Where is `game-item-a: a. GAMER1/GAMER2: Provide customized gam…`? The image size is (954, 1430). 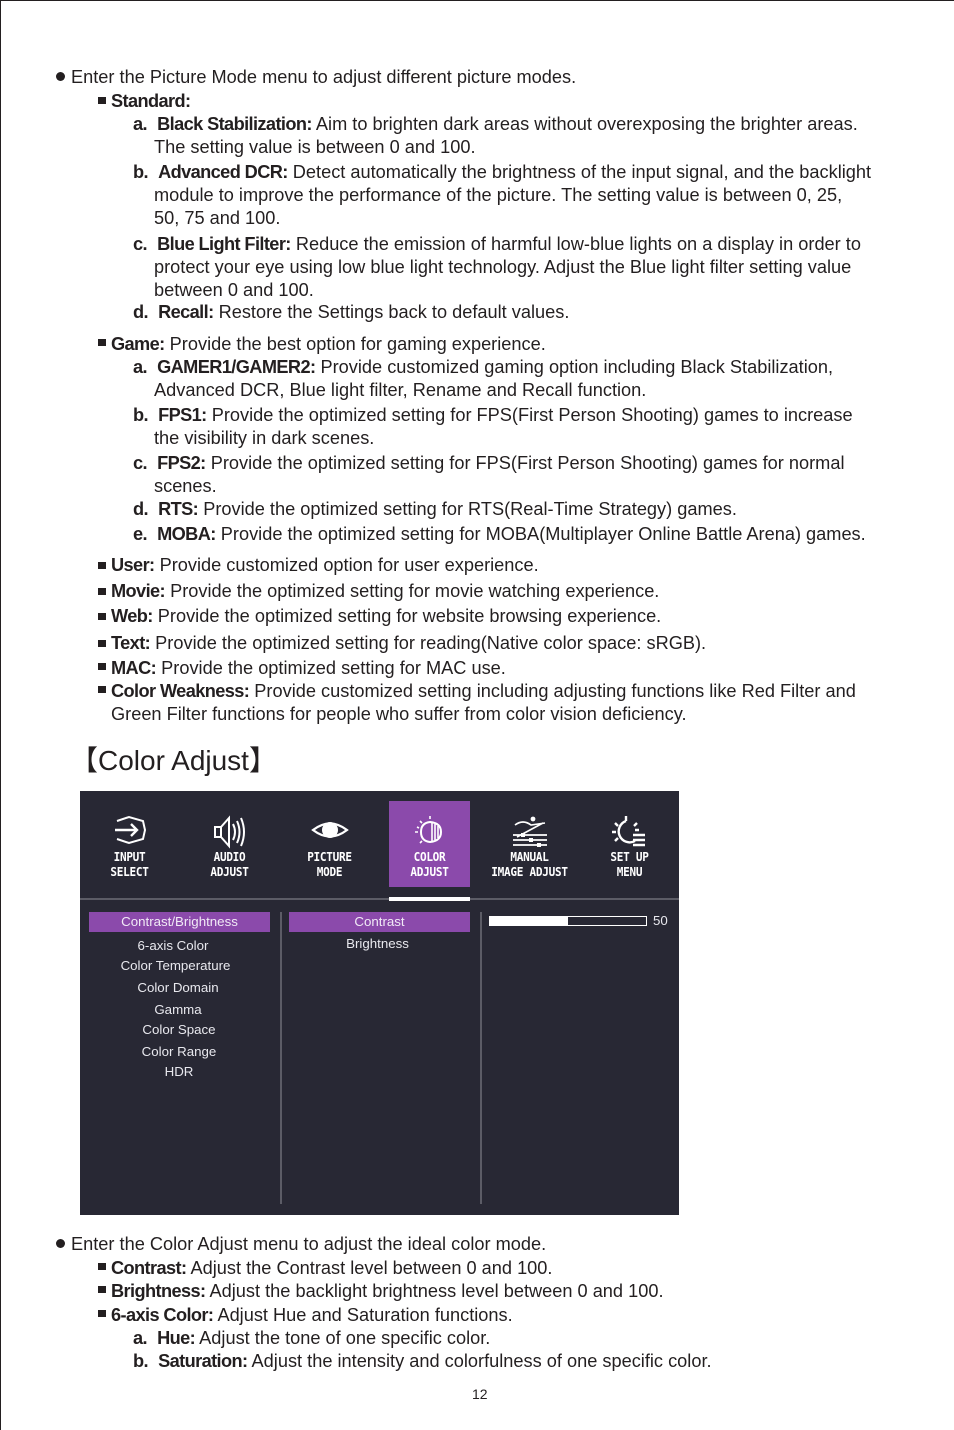
game-item-a: a. GAMER1/GAMER2: Provide customized gam… is located at coordinates (483, 367).